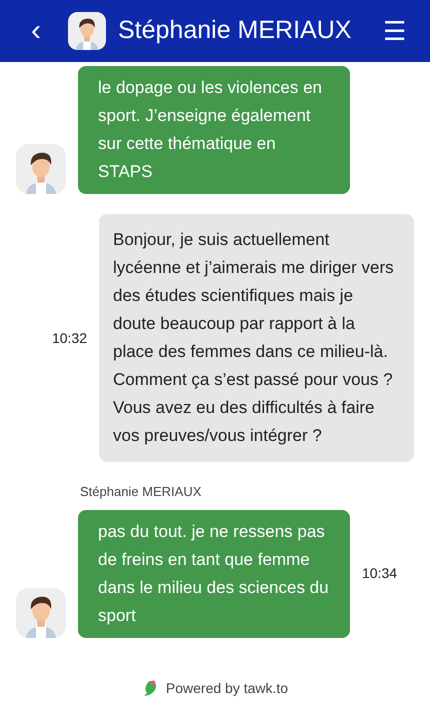 This screenshot has width=430, height=724. What do you see at coordinates (380, 573) in the screenshot?
I see `message-time: 10:34` at bounding box center [380, 573].